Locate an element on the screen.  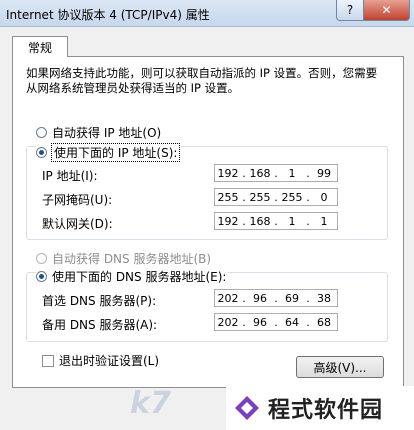
auto-dns-radio: 自动获得 DNS 服务器地址(B) is located at coordinates (123, 258).